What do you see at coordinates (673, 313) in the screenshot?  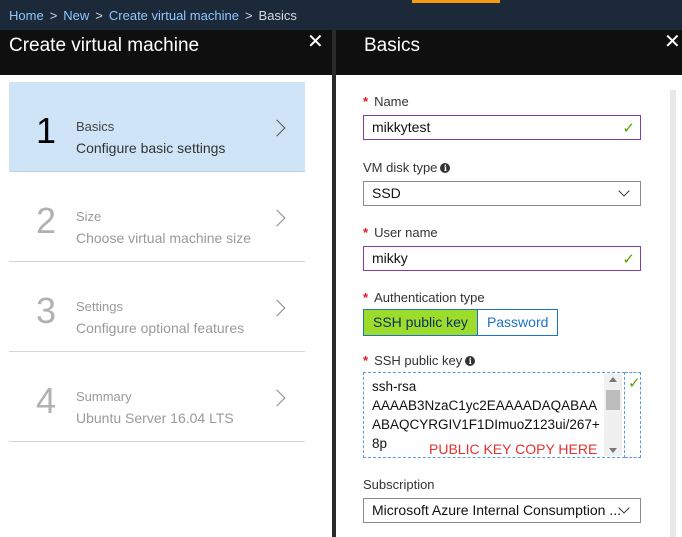 I see `blade-scrollbar` at bounding box center [673, 313].